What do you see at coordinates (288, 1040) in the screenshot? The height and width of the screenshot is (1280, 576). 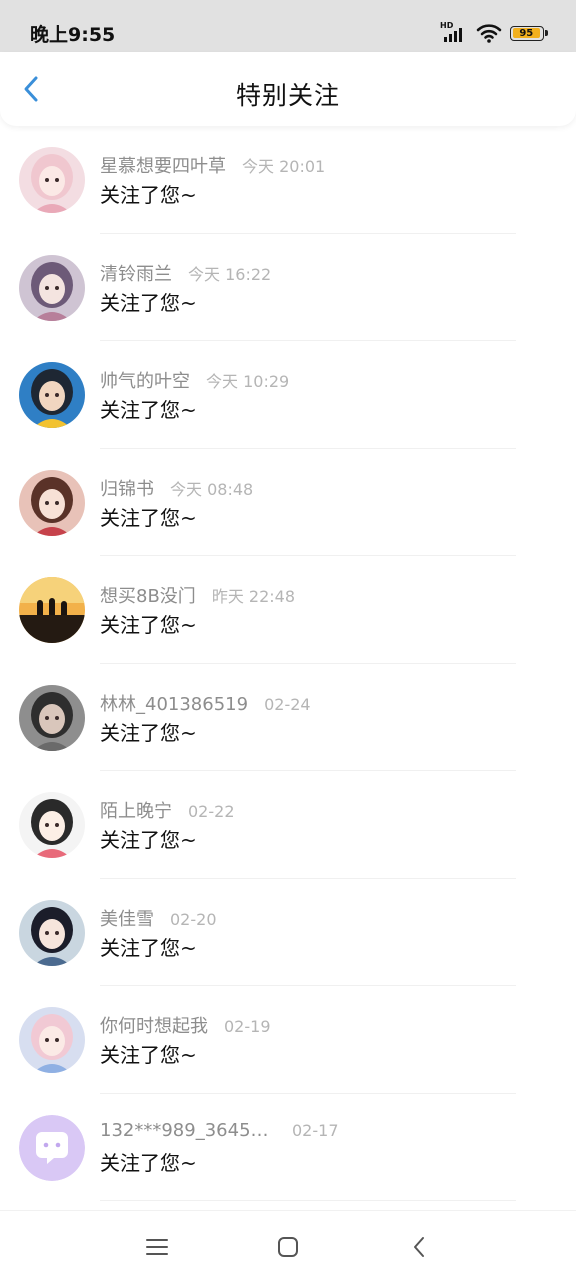 I see `list-item: 你何时想起我 02-19 关注了您~` at bounding box center [288, 1040].